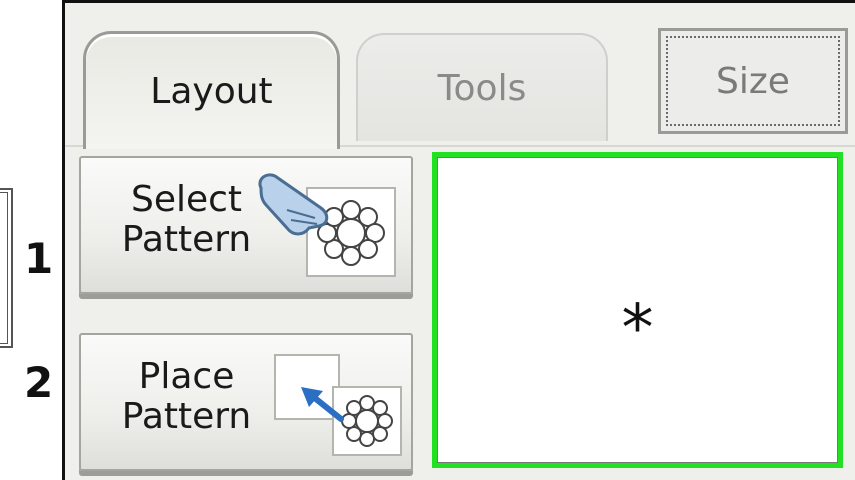 The width and height of the screenshot is (855, 480). I want to click on tab-layout-label: Layout, so click(211, 91).